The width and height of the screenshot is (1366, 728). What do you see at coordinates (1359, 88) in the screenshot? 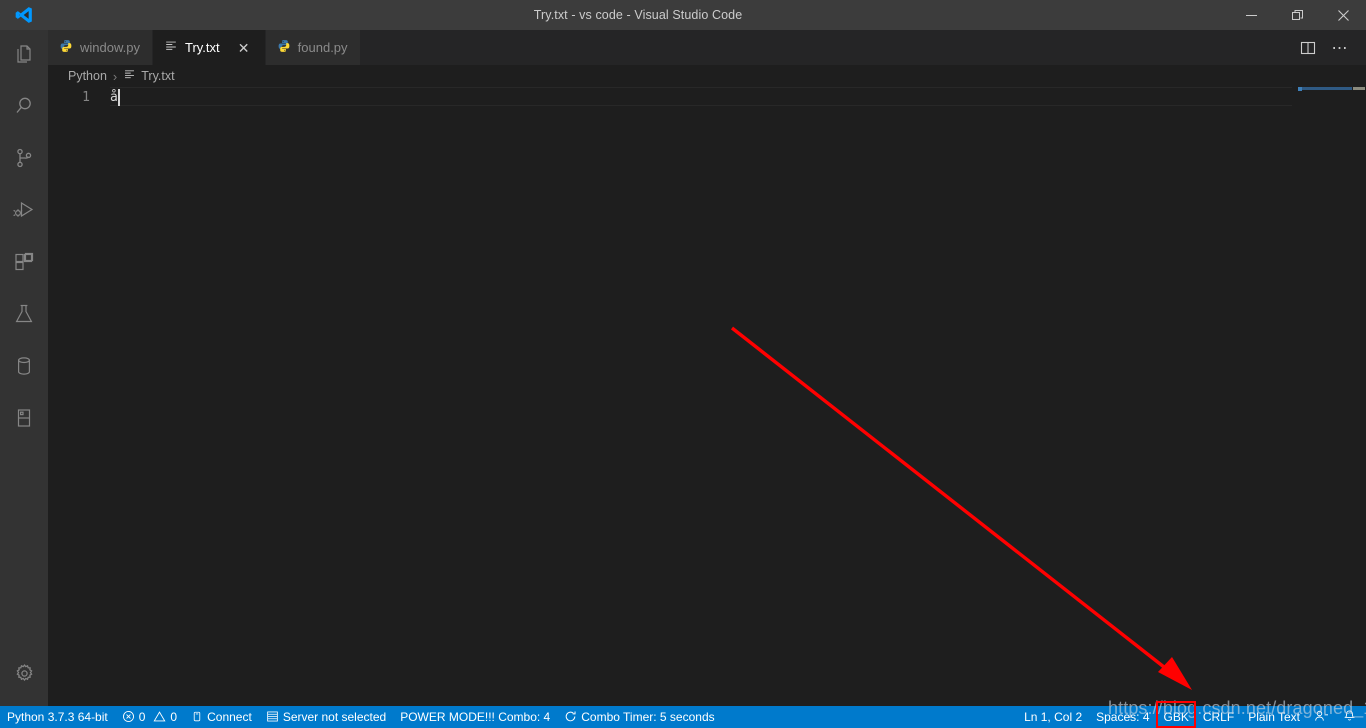
I see `overview-ruler-mark` at bounding box center [1359, 88].